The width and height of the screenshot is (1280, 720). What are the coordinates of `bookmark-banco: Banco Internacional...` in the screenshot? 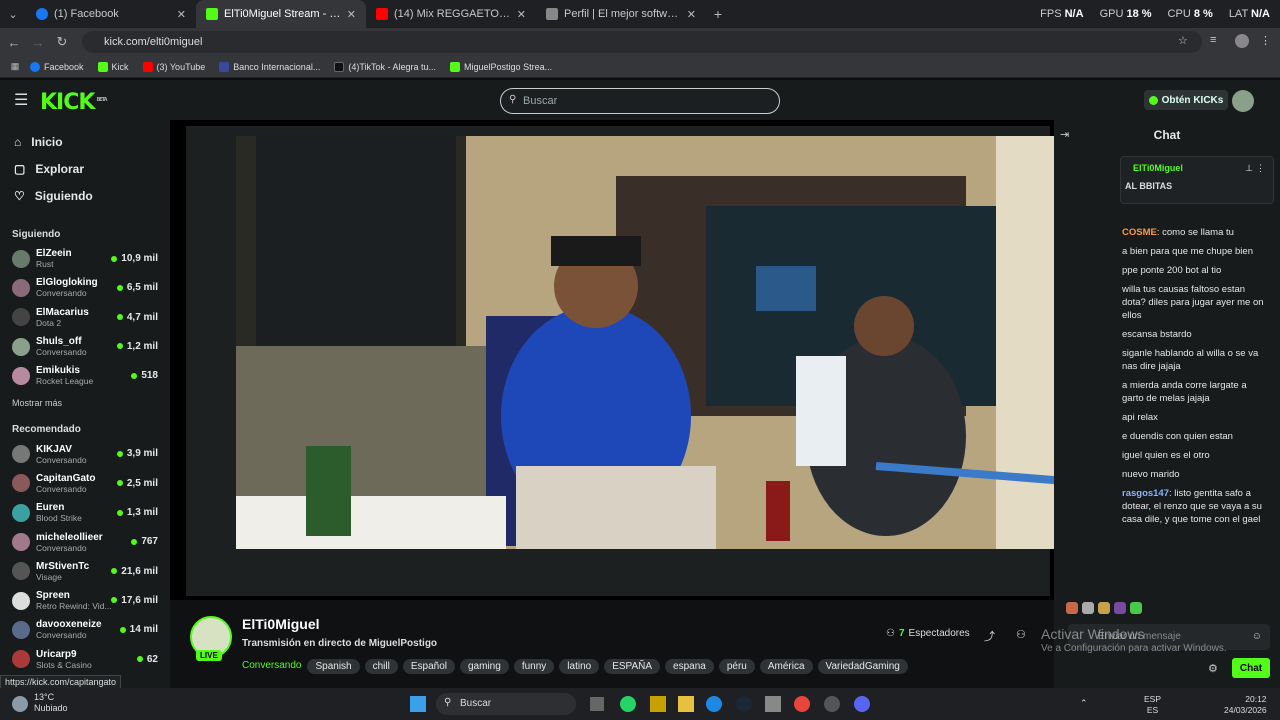 It's located at (269, 66).